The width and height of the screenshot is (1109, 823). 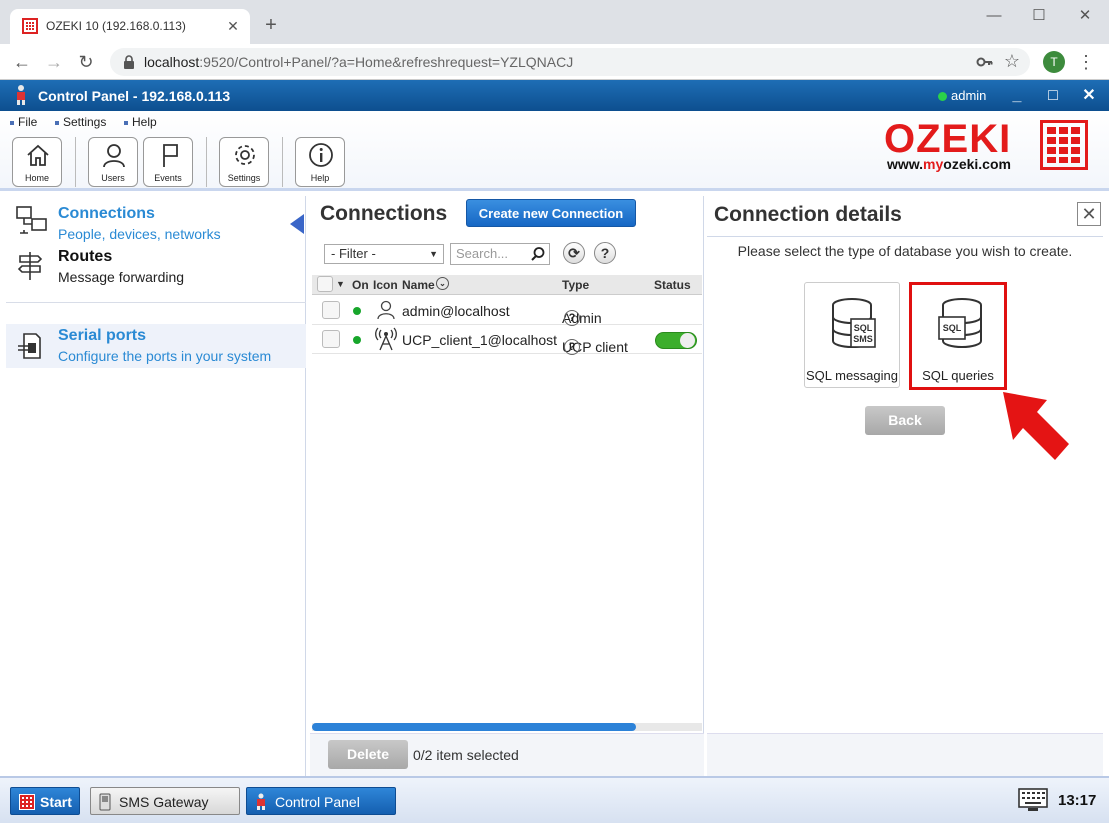 I want to click on ozeki-logo-url: www.myozeki.com, so click(x=949, y=164).